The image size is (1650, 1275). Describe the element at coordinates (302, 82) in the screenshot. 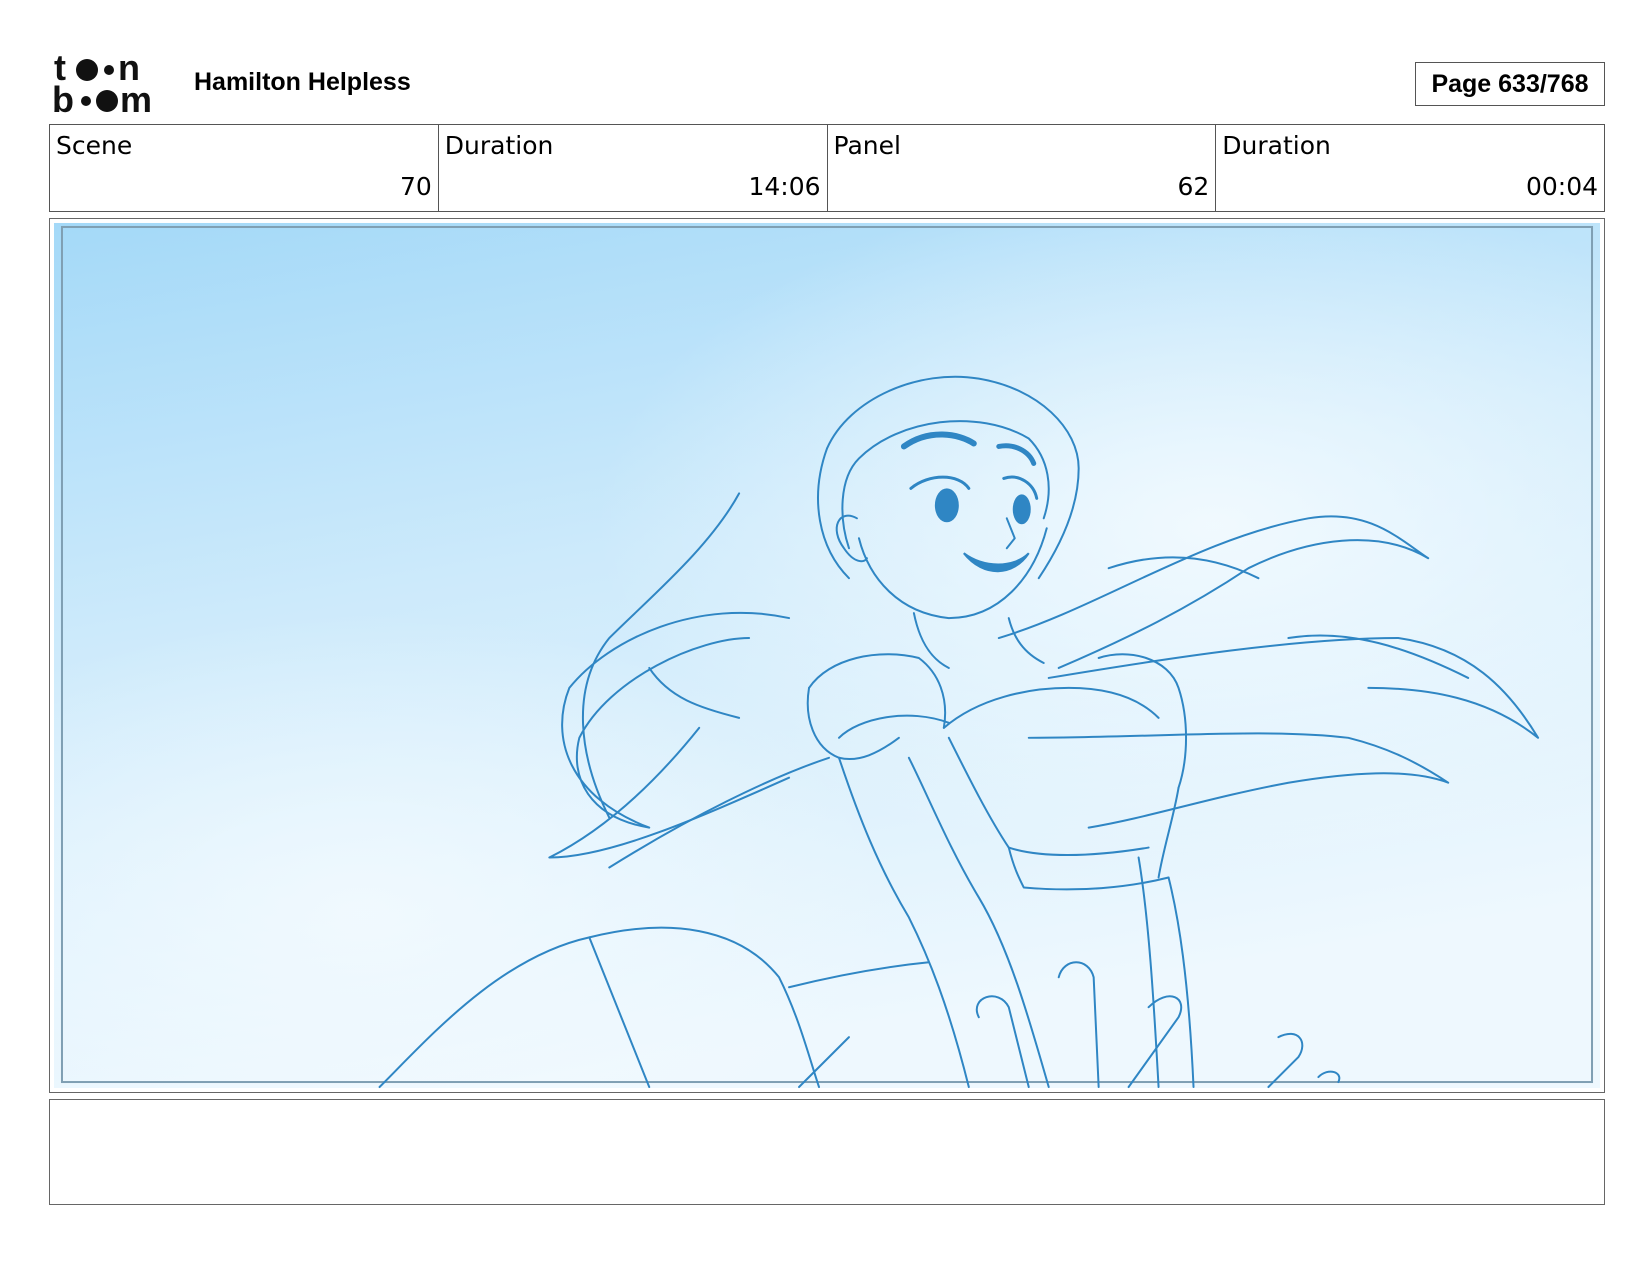

I see `project-title: Hamilton Helpless` at that location.